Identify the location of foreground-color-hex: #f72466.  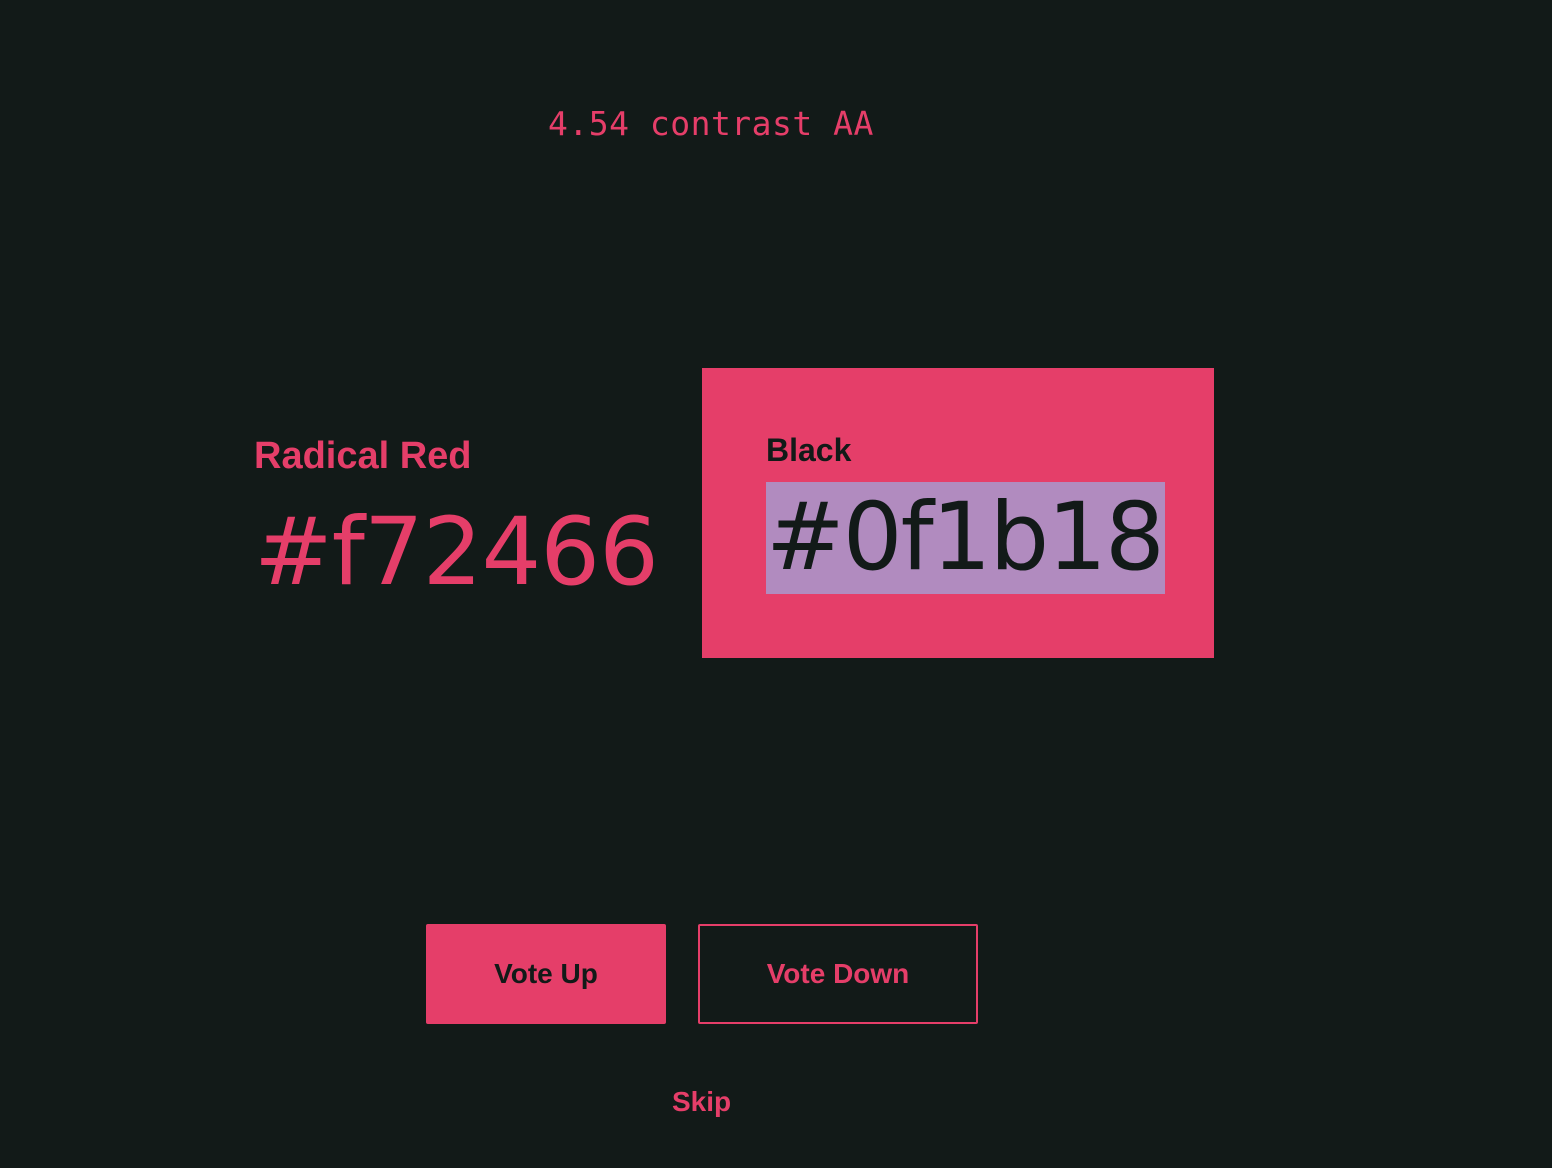
(456, 553).